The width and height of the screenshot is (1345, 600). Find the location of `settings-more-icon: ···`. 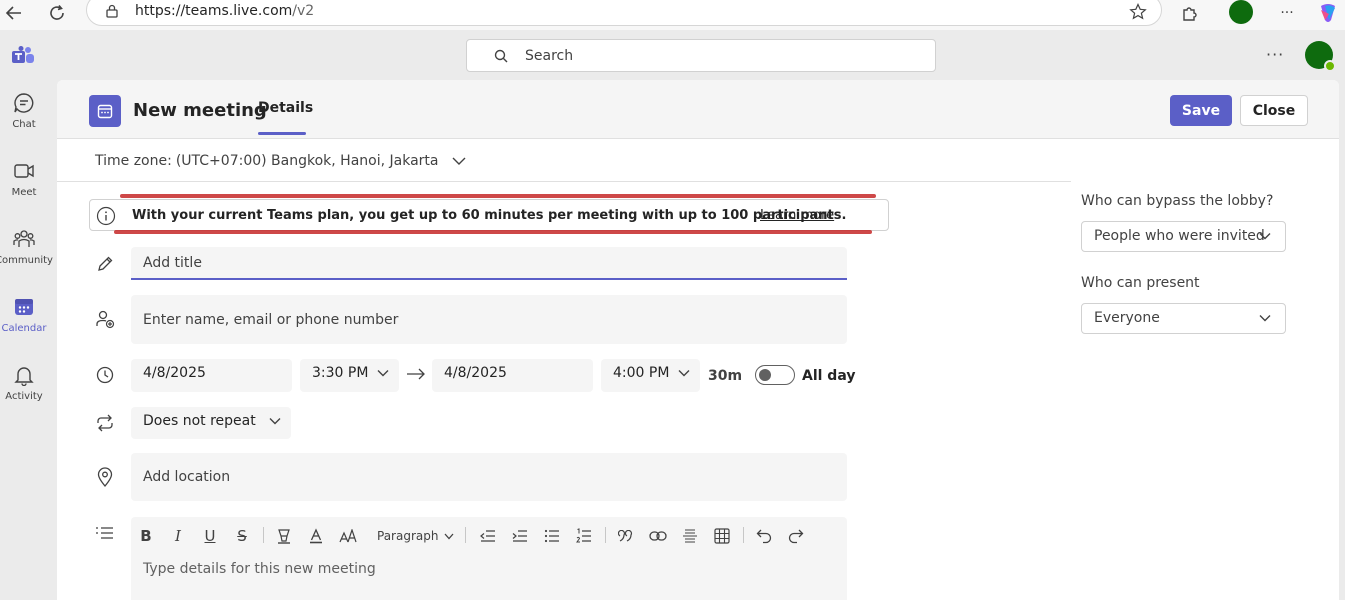

settings-more-icon: ··· is located at coordinates (1275, 54).